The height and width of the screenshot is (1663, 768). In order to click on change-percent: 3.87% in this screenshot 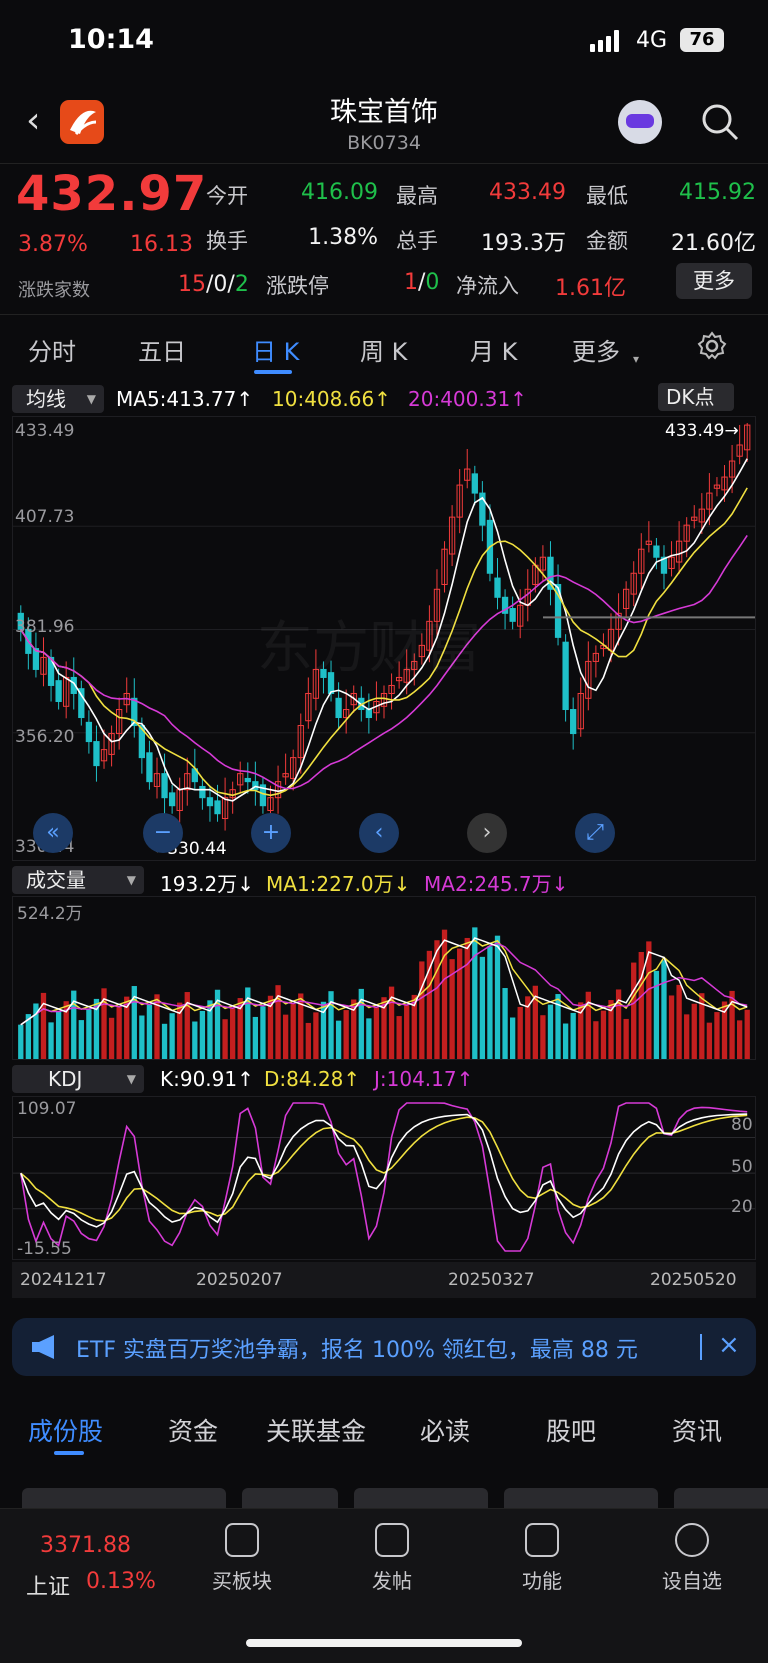, I will do `click(53, 244)`.